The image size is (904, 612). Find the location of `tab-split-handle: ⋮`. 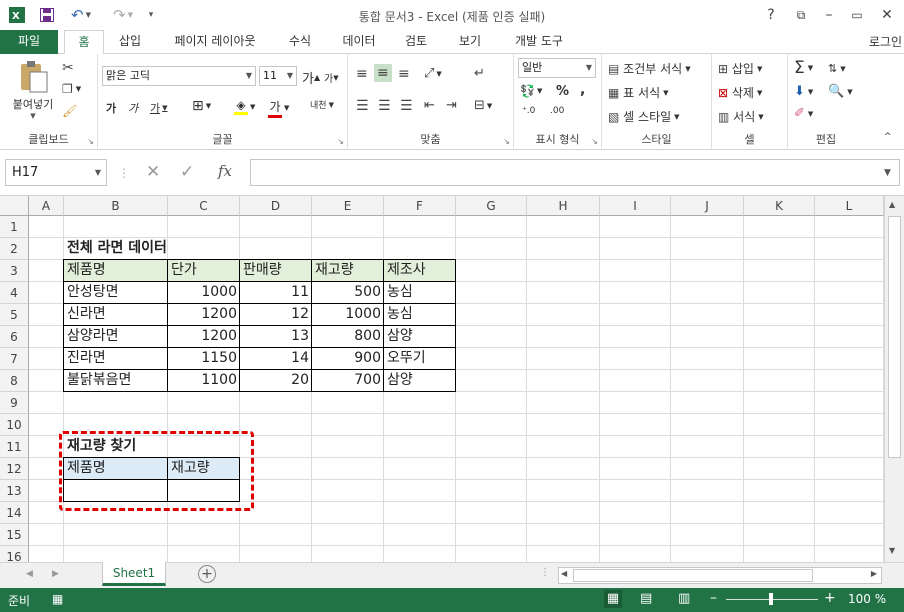

tab-split-handle: ⋮ is located at coordinates (545, 572).